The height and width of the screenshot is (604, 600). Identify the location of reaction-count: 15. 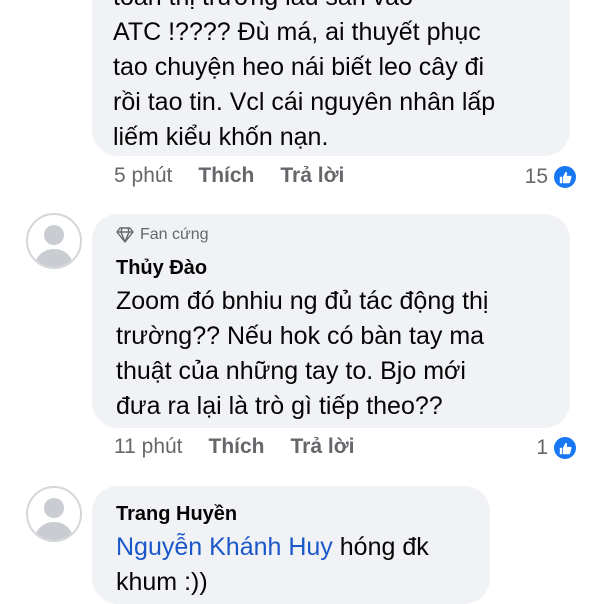
(551, 177).